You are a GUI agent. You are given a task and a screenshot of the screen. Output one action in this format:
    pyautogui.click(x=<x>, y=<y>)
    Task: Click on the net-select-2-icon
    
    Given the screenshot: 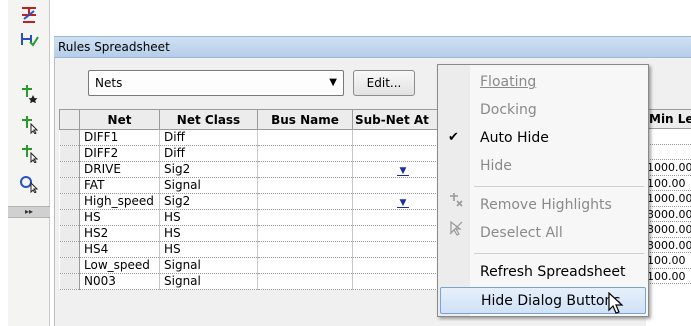 What is the action you would take?
    pyautogui.click(x=29, y=153)
    